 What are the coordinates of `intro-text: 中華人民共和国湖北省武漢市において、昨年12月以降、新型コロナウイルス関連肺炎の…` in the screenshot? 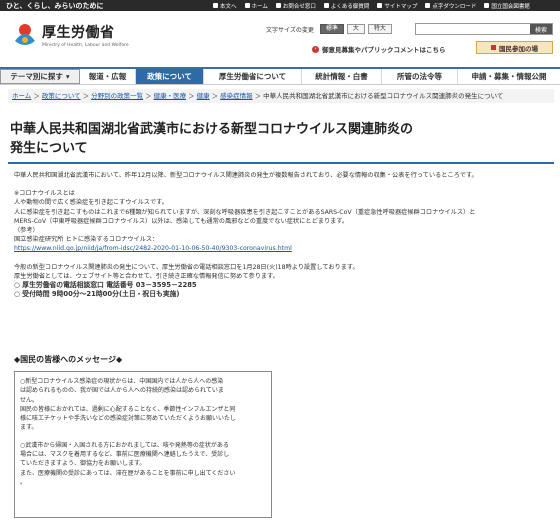 It's located at (246, 175).